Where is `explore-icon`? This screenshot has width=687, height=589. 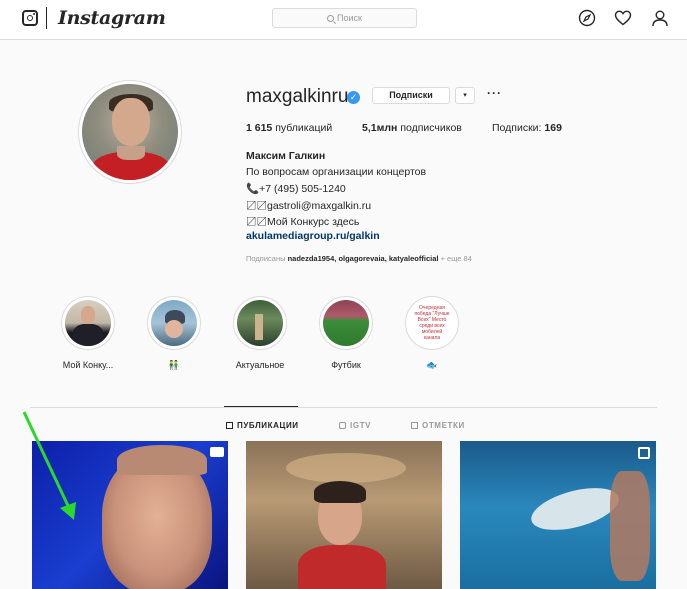 explore-icon is located at coordinates (587, 18).